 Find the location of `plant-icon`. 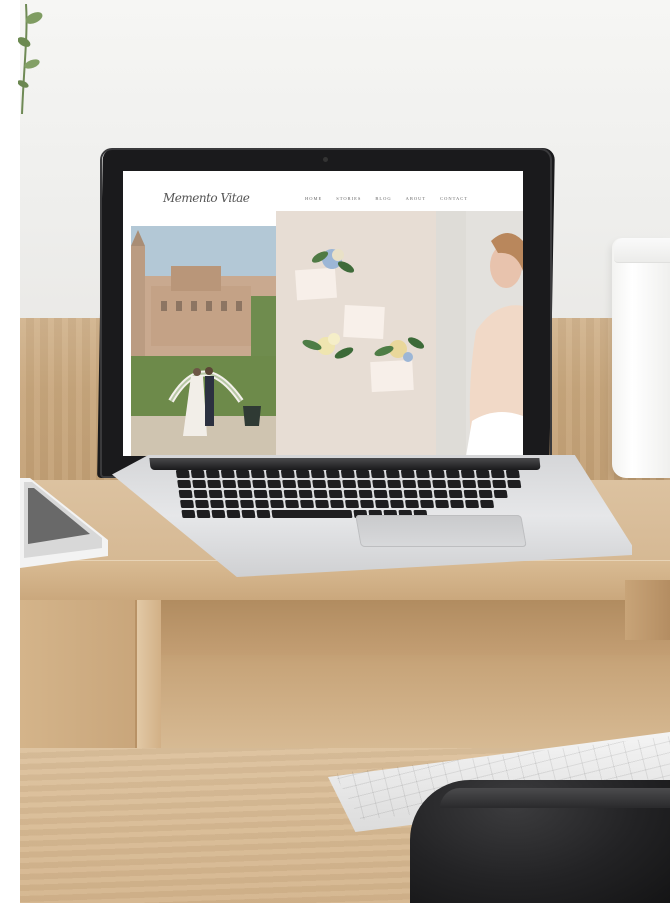

plant-icon is located at coordinates (30, 59).